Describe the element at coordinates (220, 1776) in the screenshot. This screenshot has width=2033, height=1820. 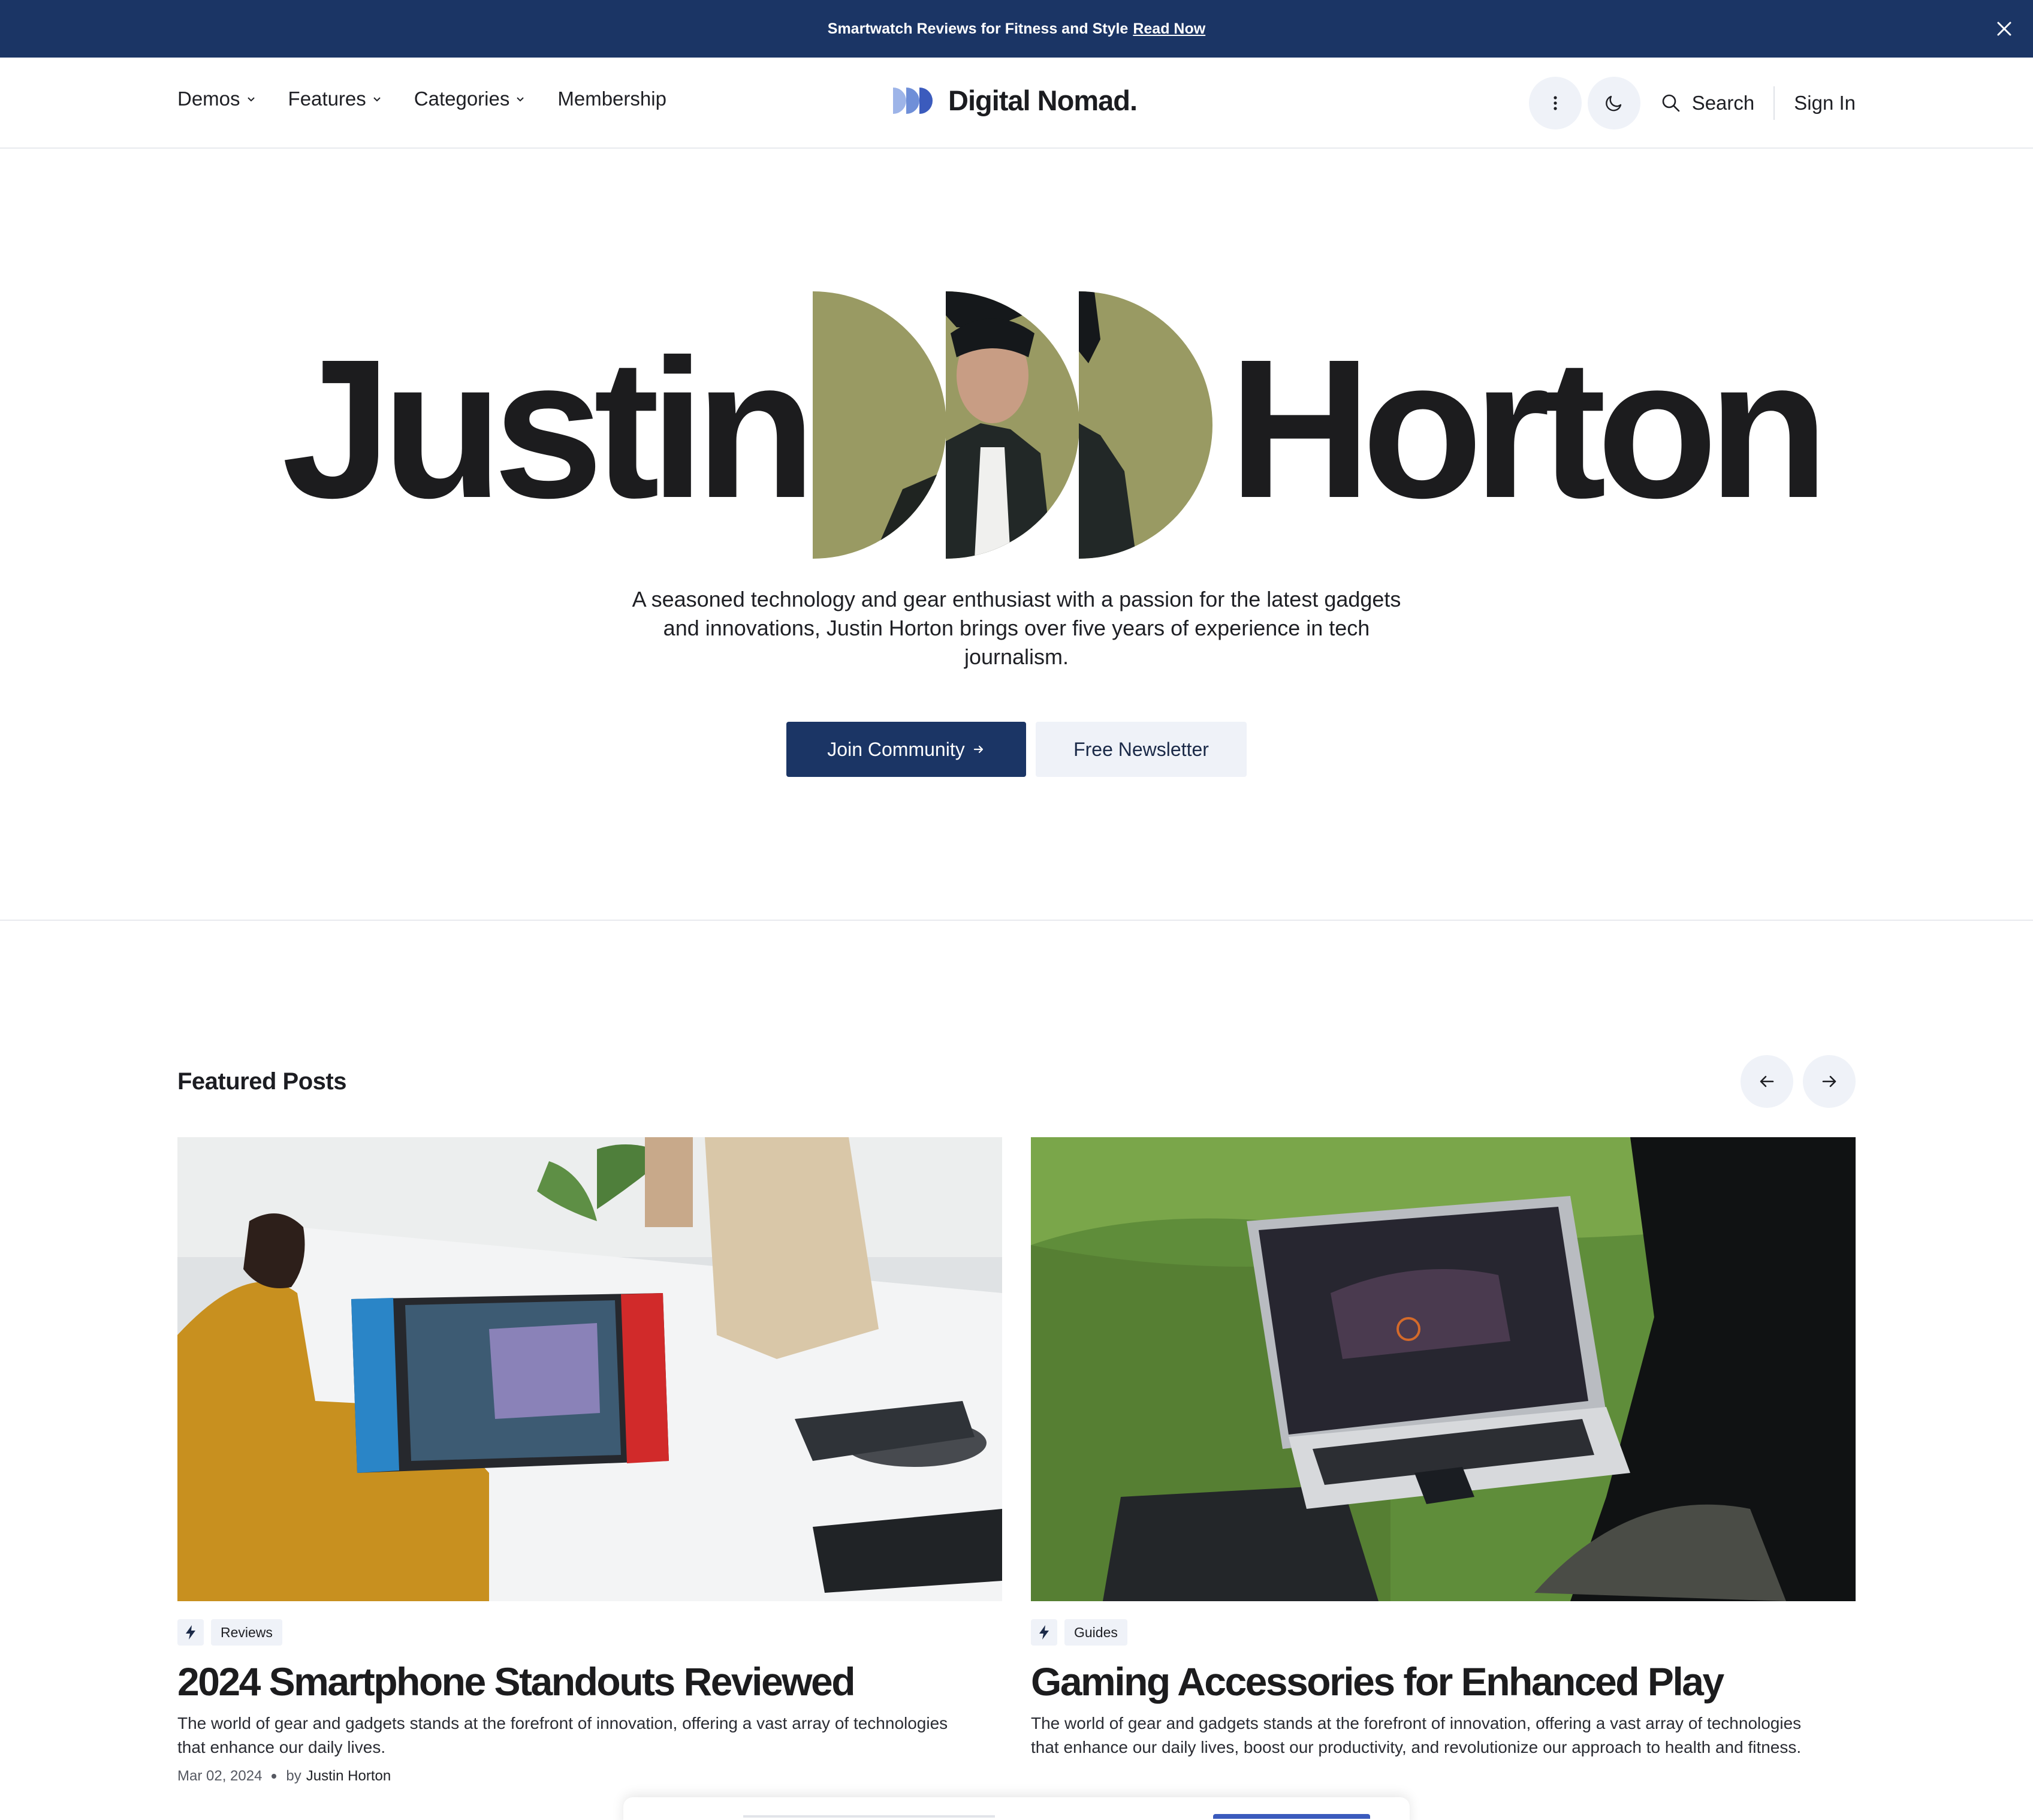
I see `post-date: Mar 02, 2024` at that location.